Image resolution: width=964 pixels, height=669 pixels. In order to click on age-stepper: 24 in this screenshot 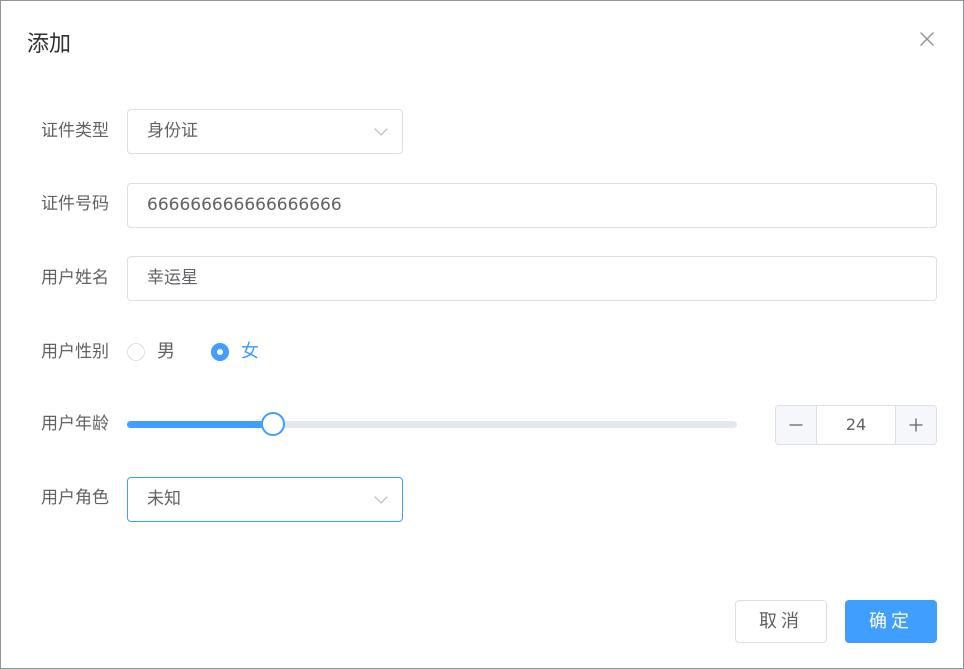, I will do `click(856, 425)`.